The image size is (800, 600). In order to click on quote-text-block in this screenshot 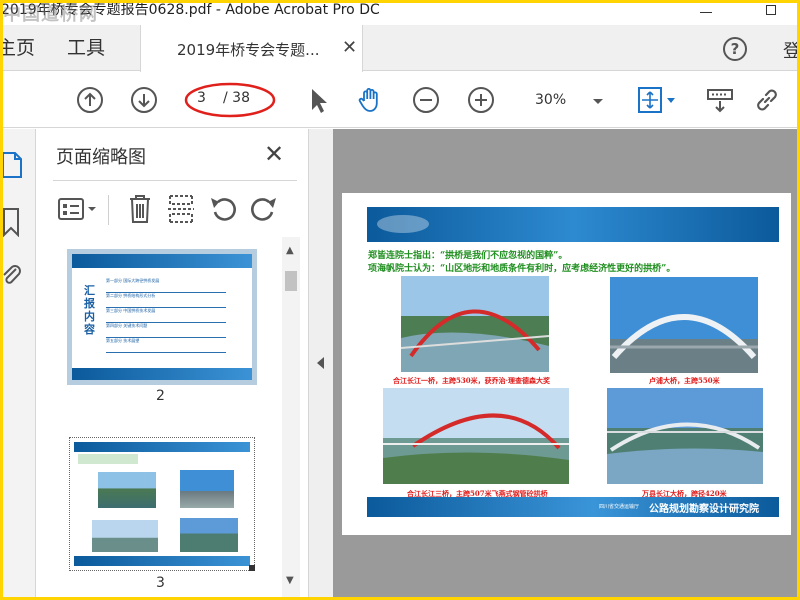, I will do `click(108, 459)`.